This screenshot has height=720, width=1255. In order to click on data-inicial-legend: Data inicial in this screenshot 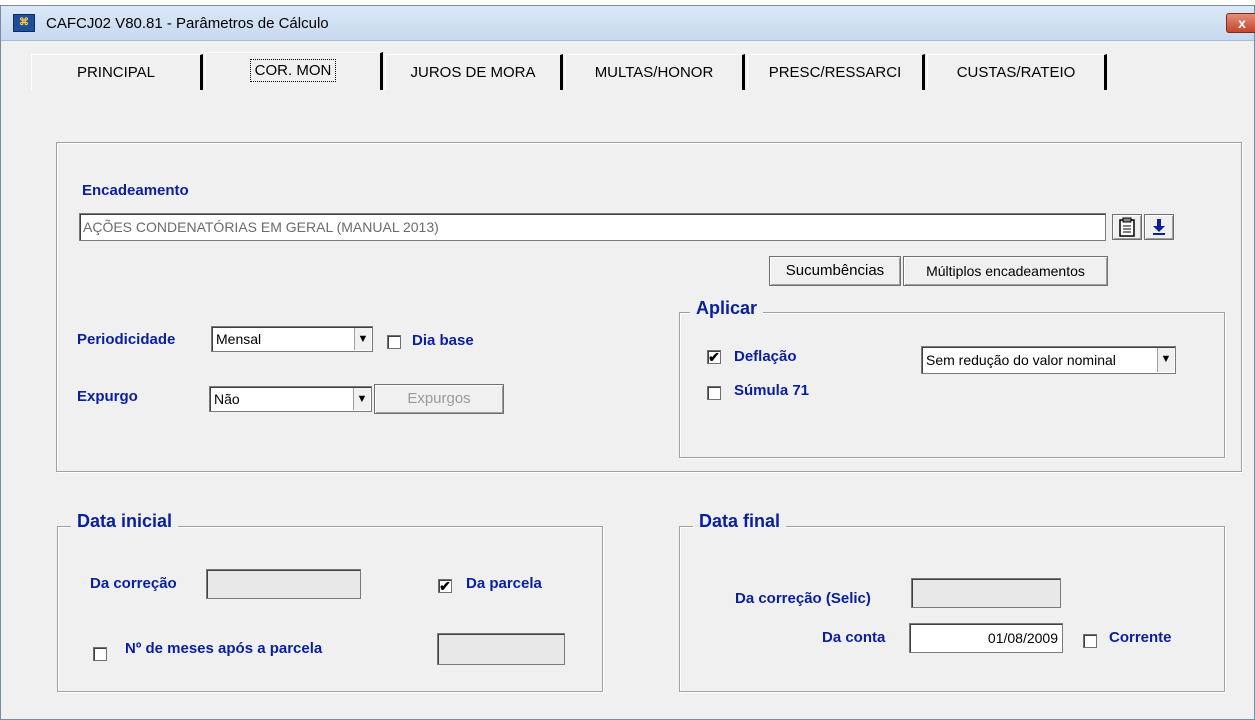, I will do `click(125, 521)`.